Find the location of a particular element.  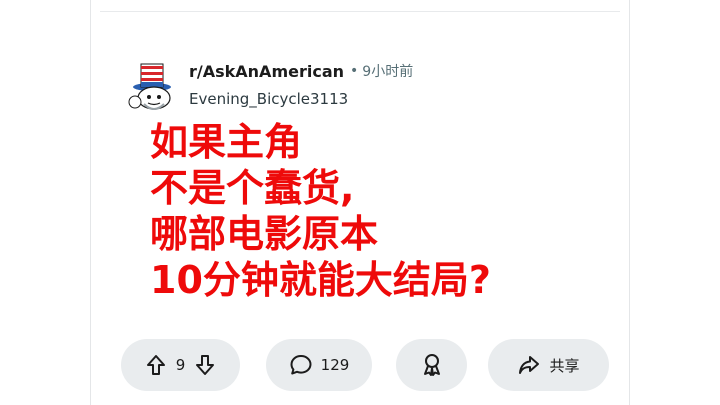

vote-count: 9 is located at coordinates (180, 365).